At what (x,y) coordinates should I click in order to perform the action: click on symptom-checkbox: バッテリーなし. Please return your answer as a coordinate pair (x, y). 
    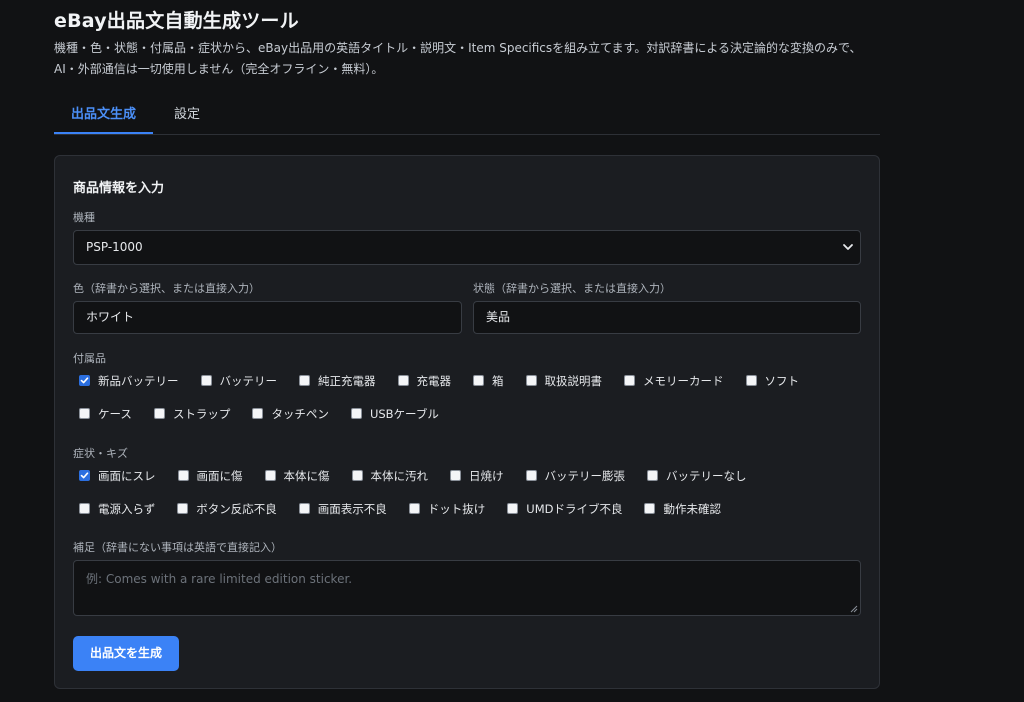
    Looking at the image, I should click on (697, 476).